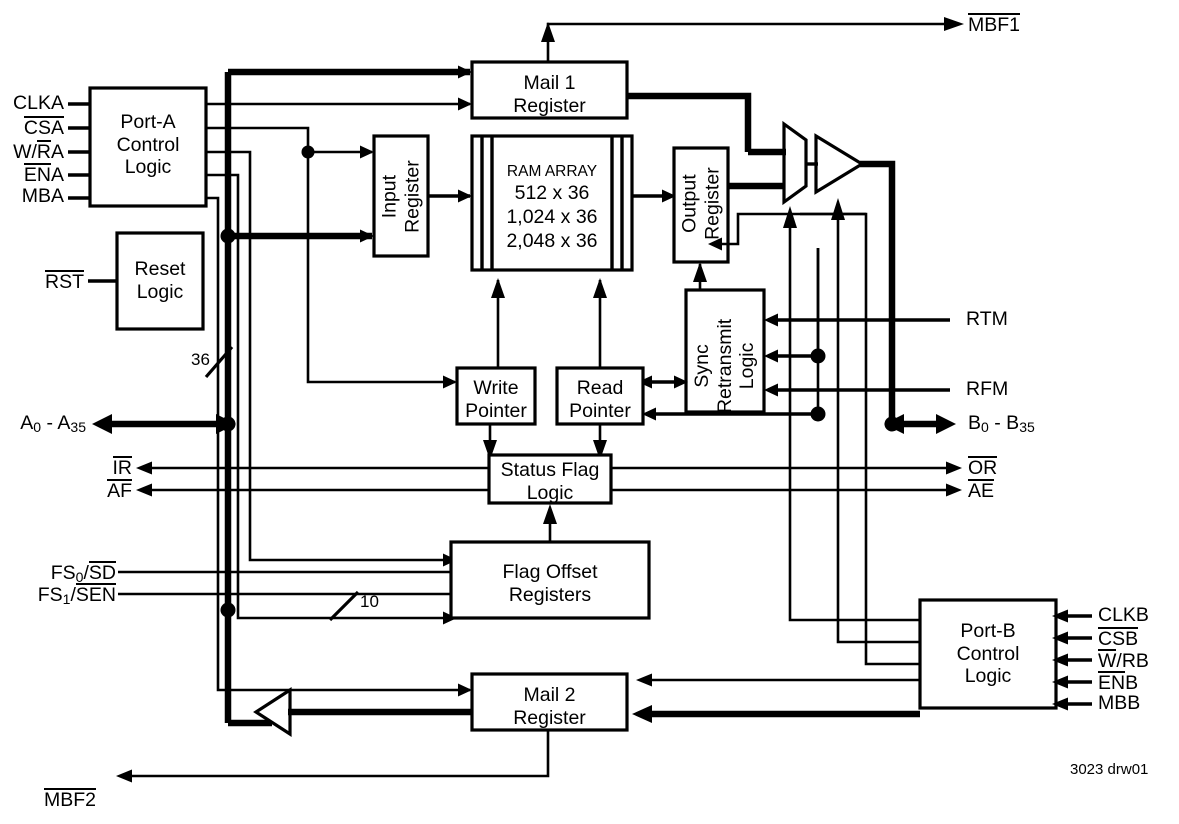 This screenshot has height=824, width=1179. I want to click on signal-label-rtm: RTM, so click(987, 319).